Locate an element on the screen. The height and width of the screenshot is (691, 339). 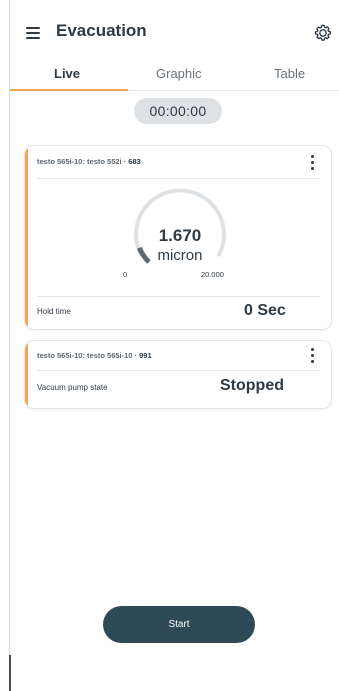
start-button: Start is located at coordinates (179, 624).